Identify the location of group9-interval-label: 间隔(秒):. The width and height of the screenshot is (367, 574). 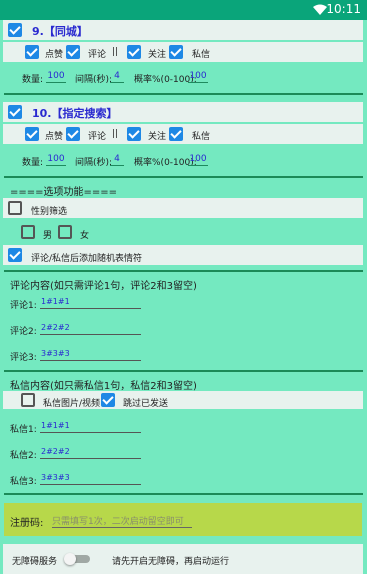
(94, 80).